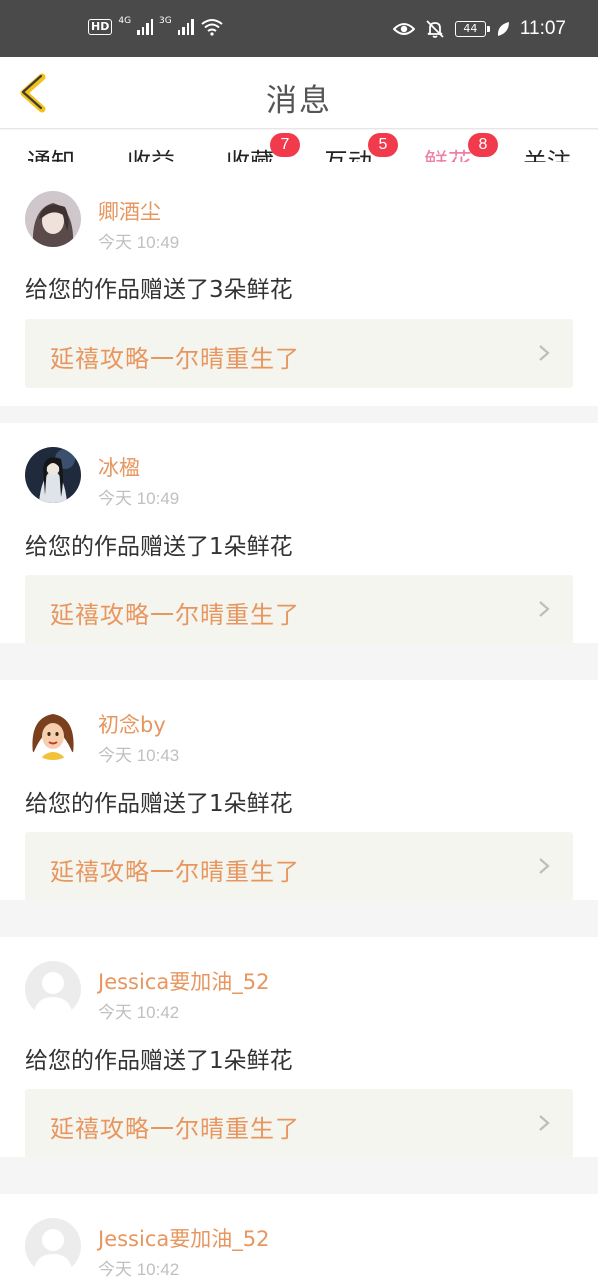 The height and width of the screenshot is (1280, 598). Describe the element at coordinates (299, 1237) in the screenshot. I see `feed-item: Jessica要加油_52 今天 10:42` at that location.